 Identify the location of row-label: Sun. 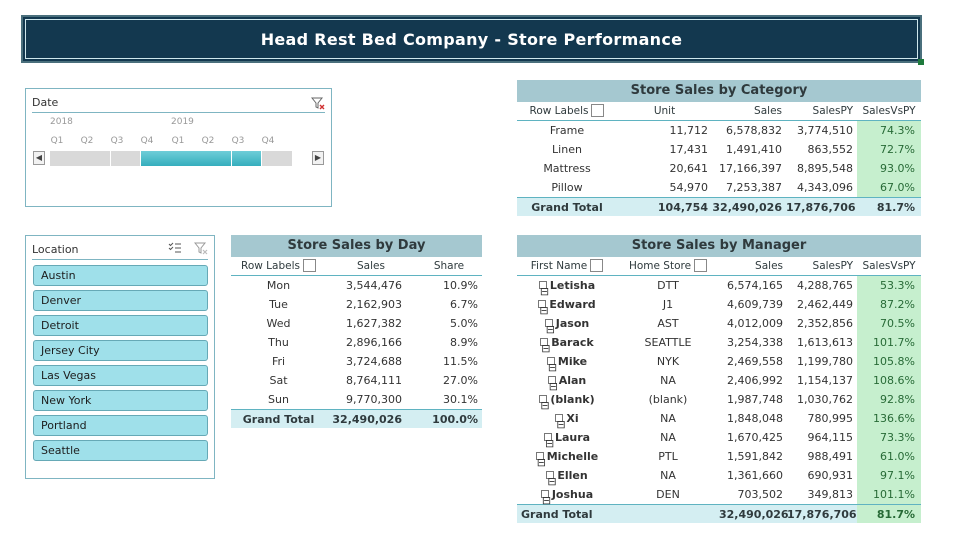
(278, 399).